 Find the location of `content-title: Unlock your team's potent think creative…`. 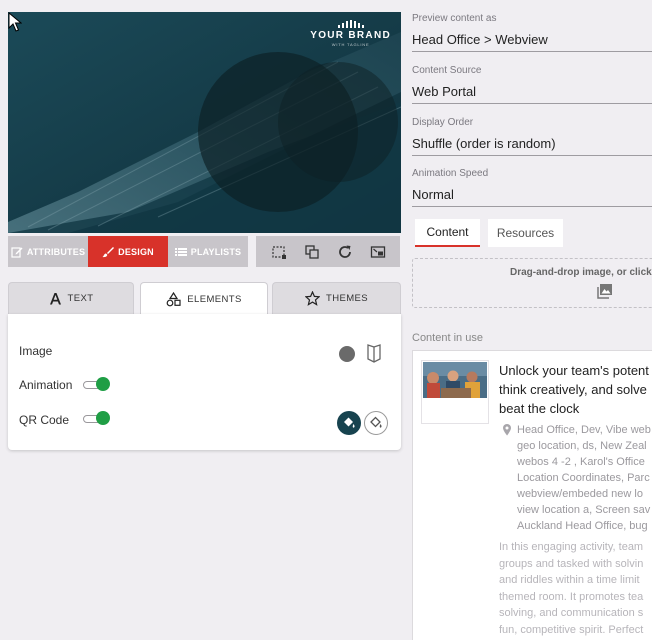

content-title: Unlock your team's potent think creative… is located at coordinates (575, 389).